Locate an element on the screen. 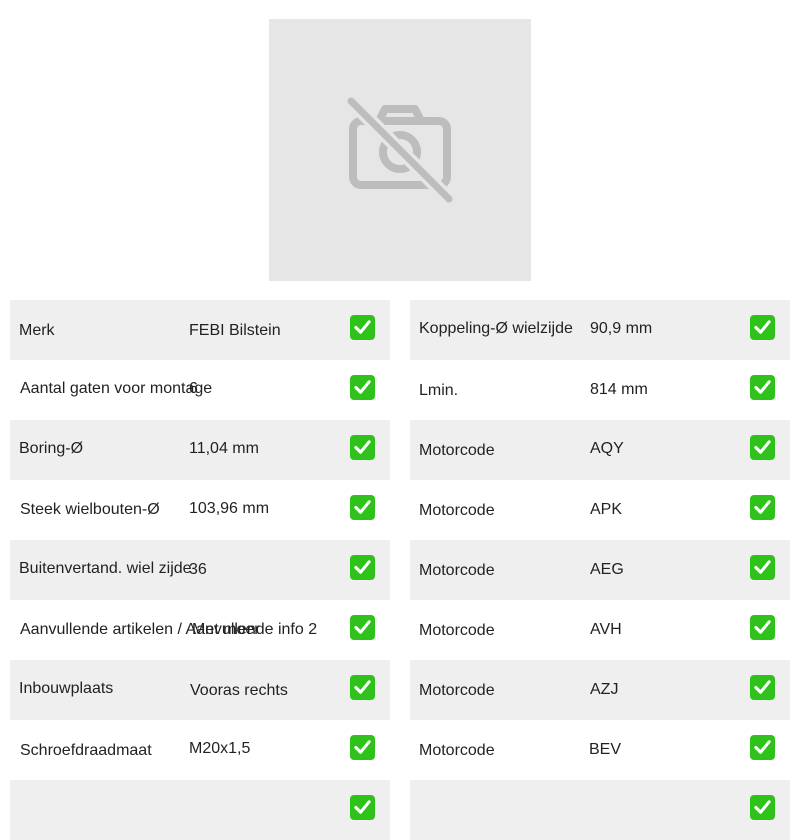 This screenshot has width=800, height=840. spec-value: Vooras rechts is located at coordinates (239, 690).